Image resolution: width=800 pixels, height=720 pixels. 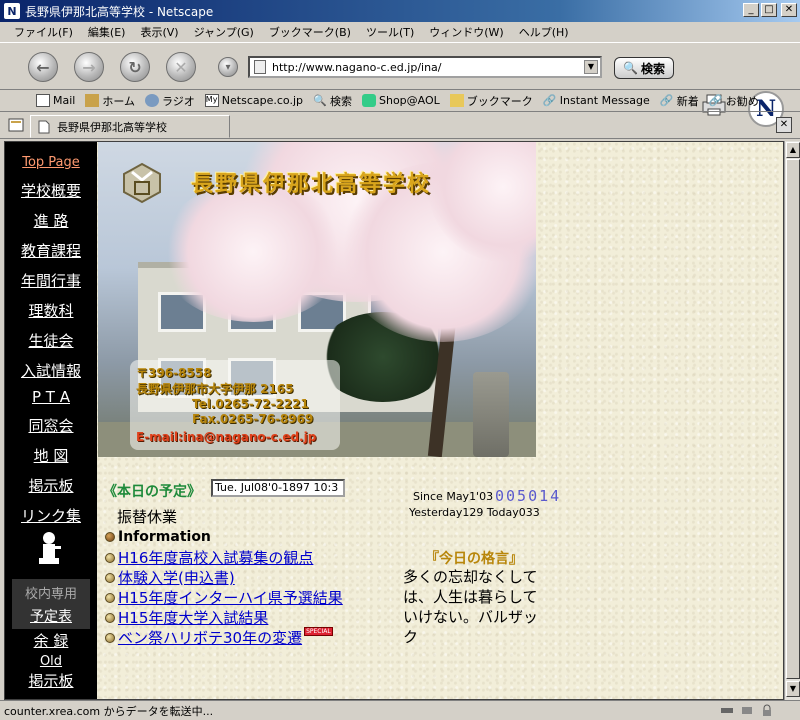 What do you see at coordinates (751, 10) in the screenshot?
I see `minimize-button: _` at bounding box center [751, 10].